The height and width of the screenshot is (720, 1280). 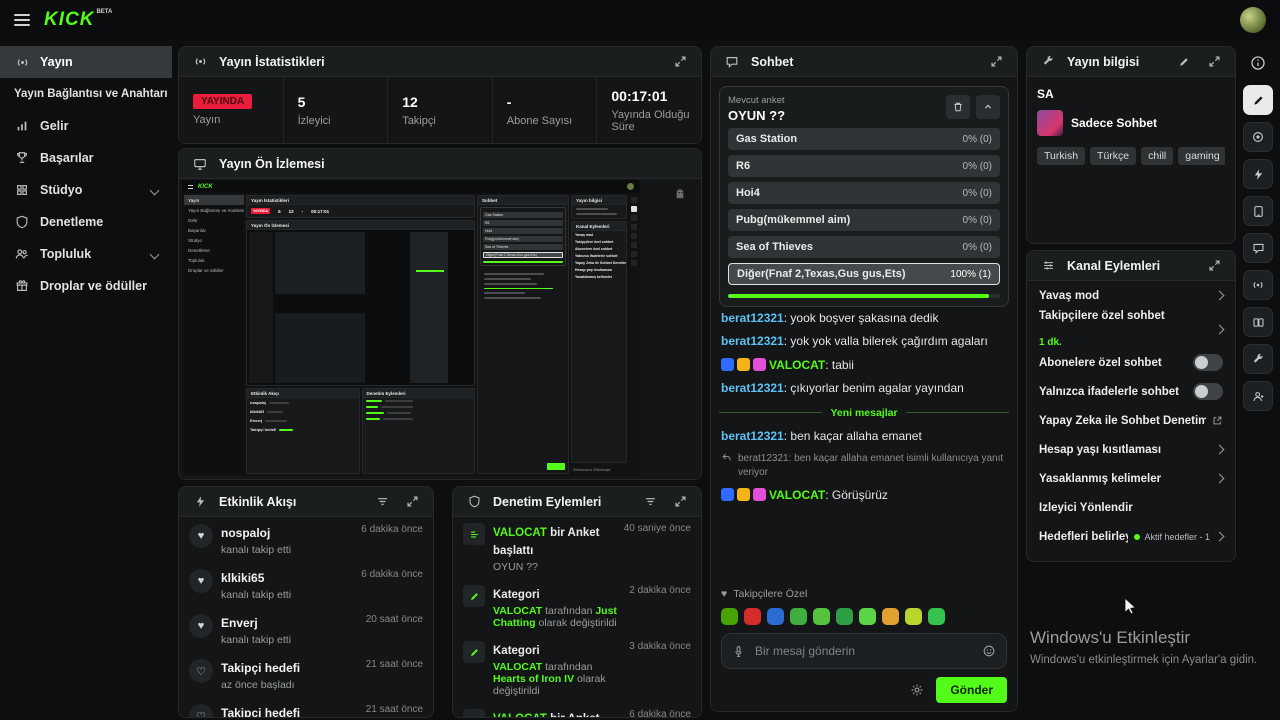 What do you see at coordinates (1050, 123) in the screenshot?
I see `category-thumbnail` at bounding box center [1050, 123].